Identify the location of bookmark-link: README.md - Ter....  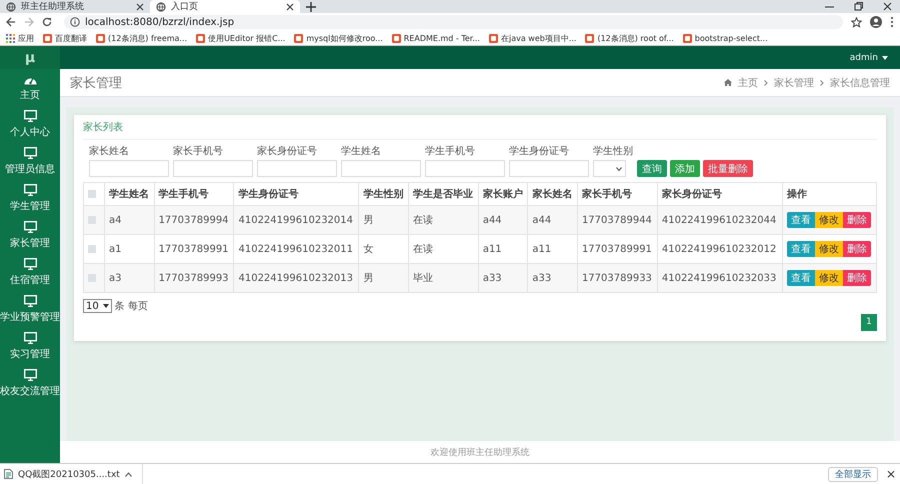
(436, 38).